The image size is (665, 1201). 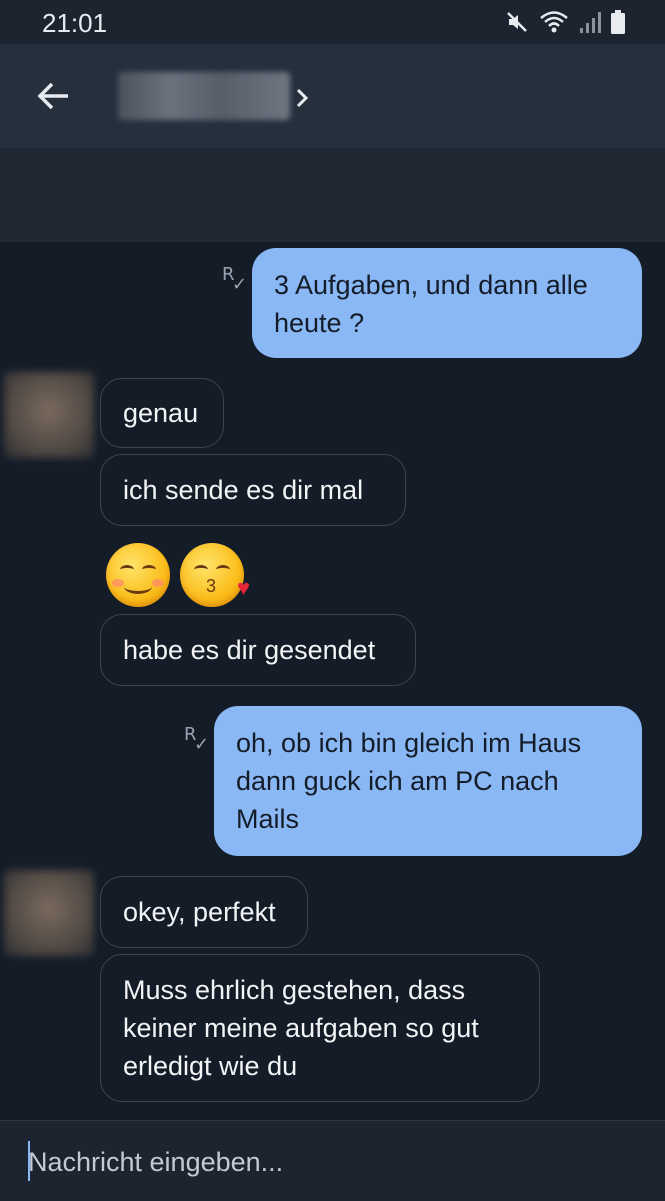 I want to click on signal-icon, so click(x=590, y=24).